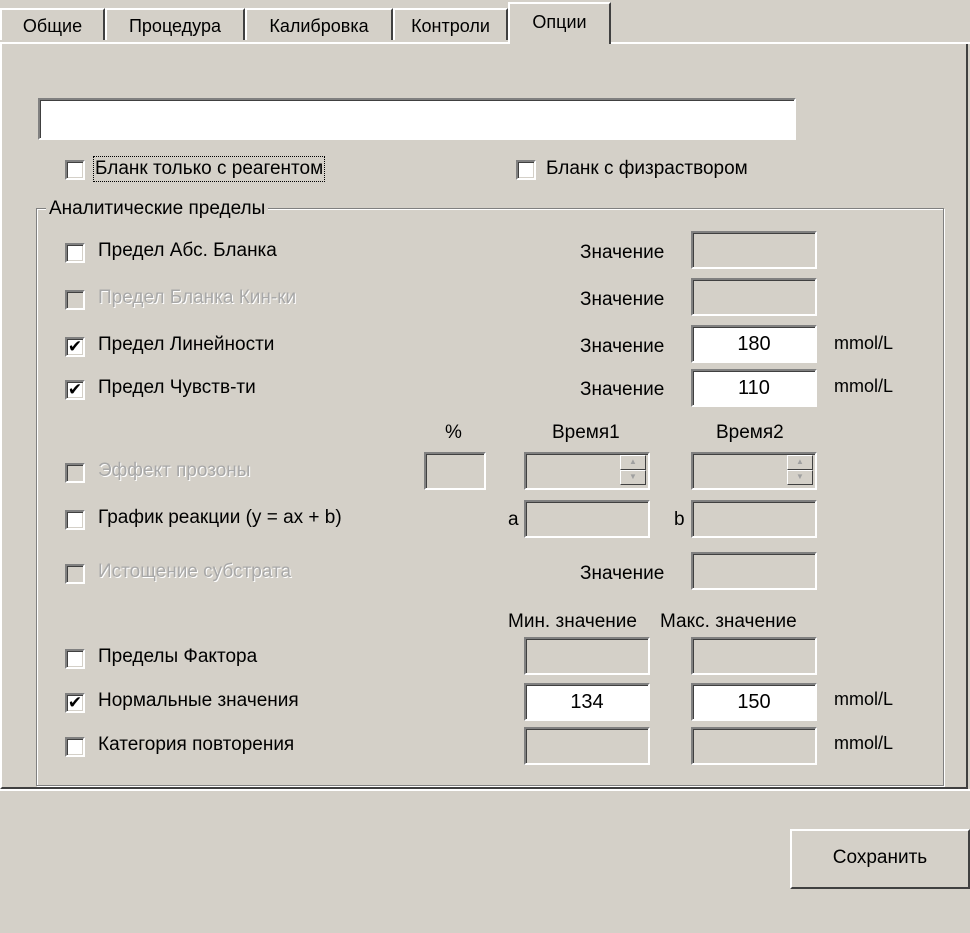 This screenshot has height=933, width=970. Describe the element at coordinates (647, 168) in the screenshot. I see `blank-saline-label: Бланк с физраствором` at that location.